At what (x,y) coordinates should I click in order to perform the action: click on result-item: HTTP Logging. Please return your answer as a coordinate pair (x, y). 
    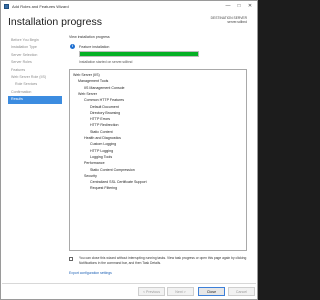
    Looking at the image, I should click on (102, 150).